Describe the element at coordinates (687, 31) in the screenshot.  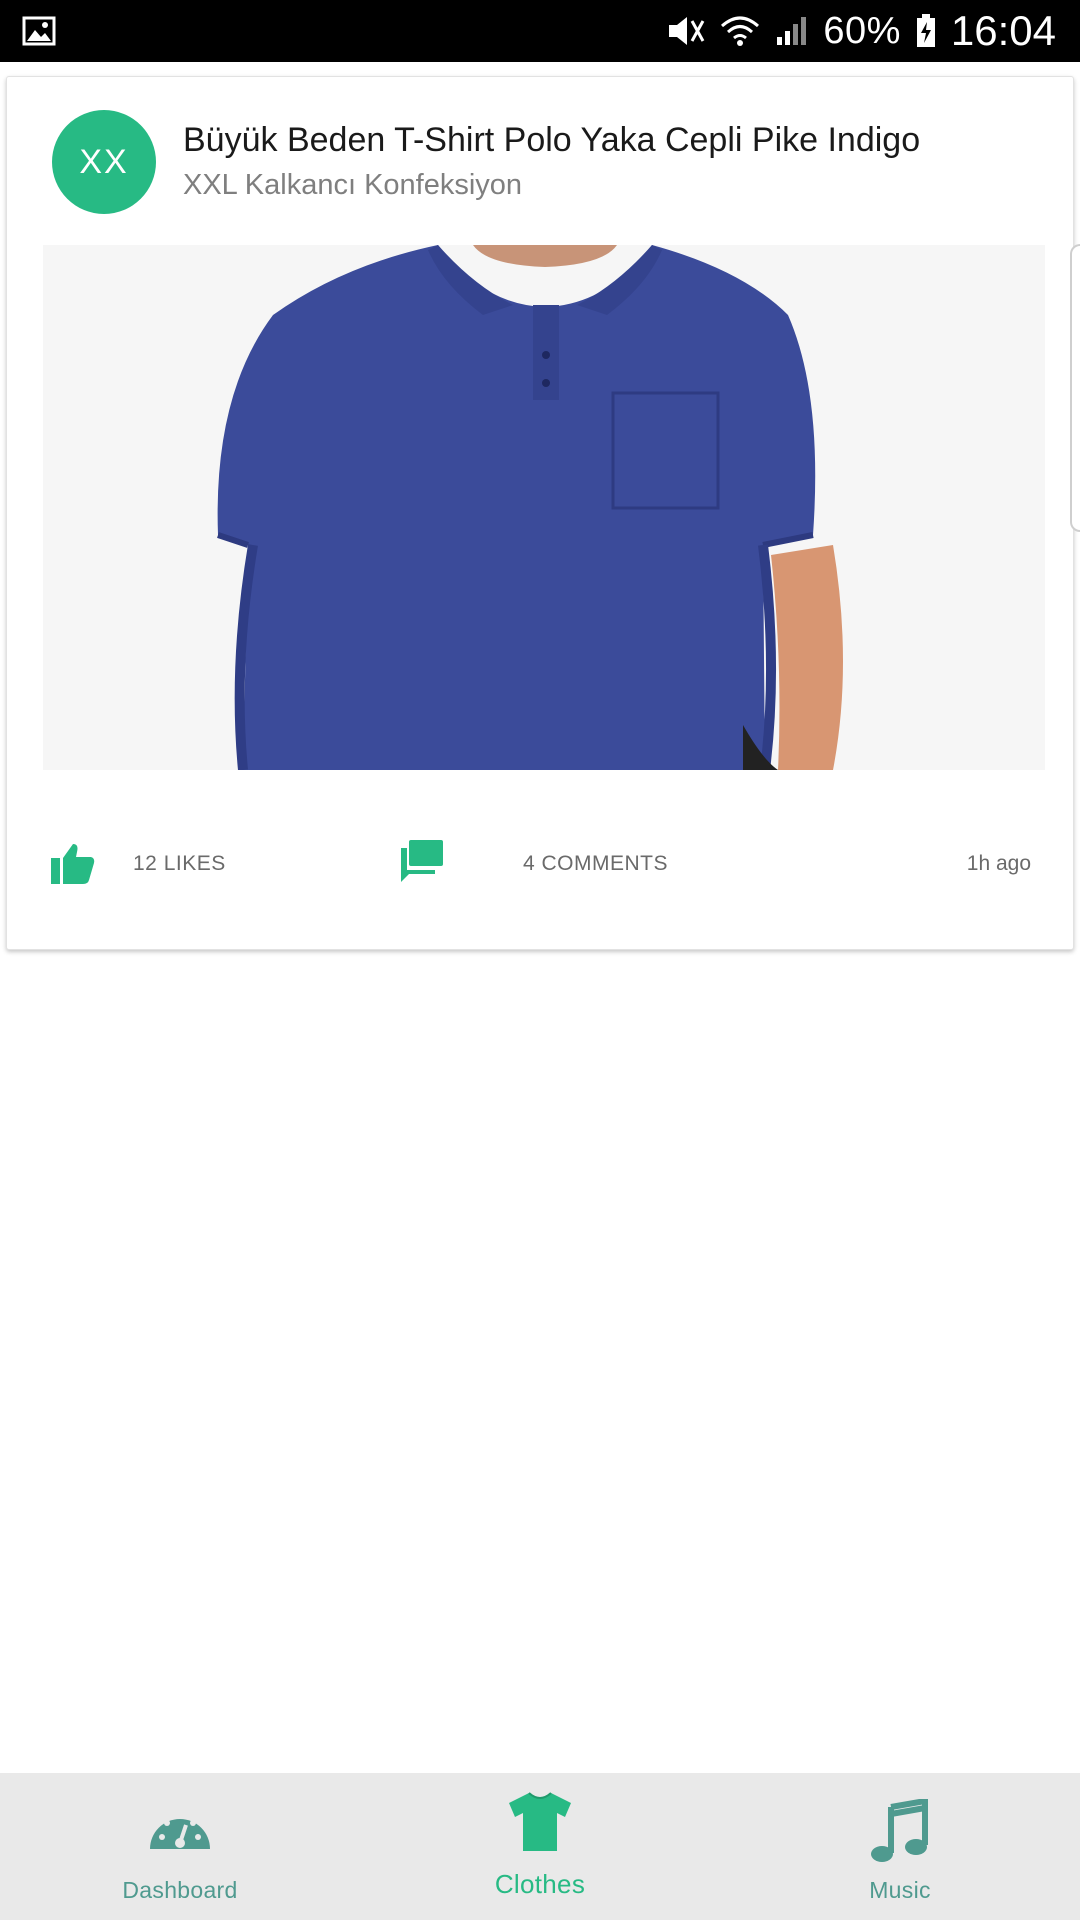
I see `mute-icon` at that location.